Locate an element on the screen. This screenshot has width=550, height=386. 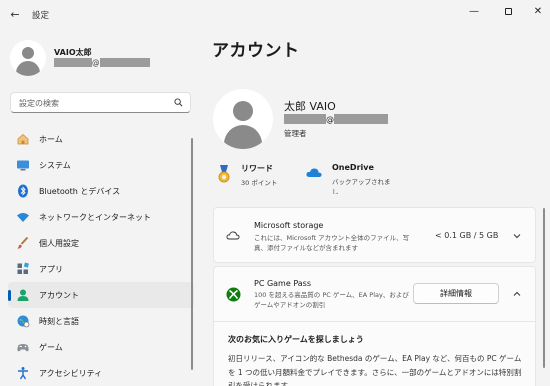
sidebar-email: @ is located at coordinates (102, 62).